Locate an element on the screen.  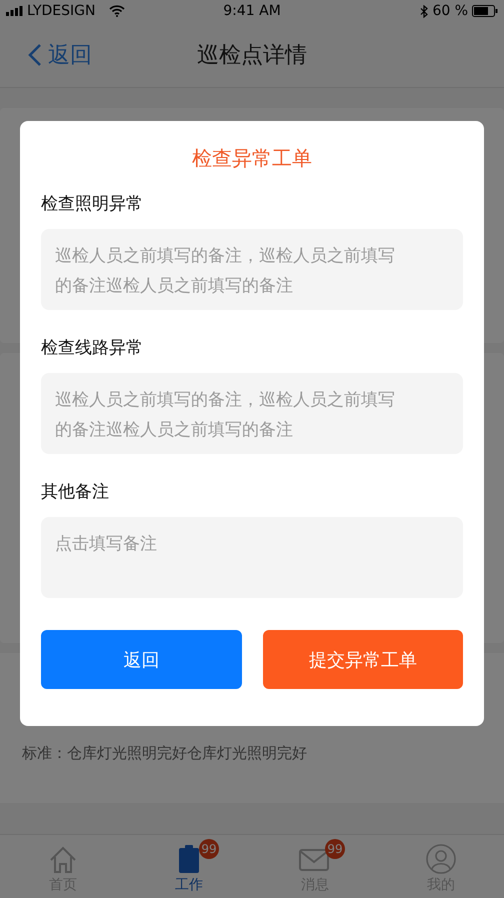
field-label: 其他备注 is located at coordinates (75, 492).